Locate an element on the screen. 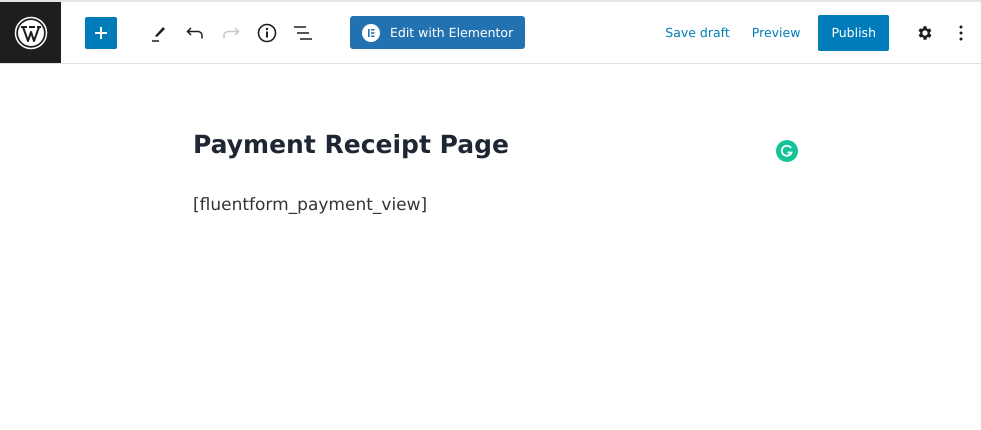 The height and width of the screenshot is (430, 981). add-button is located at coordinates (101, 32).